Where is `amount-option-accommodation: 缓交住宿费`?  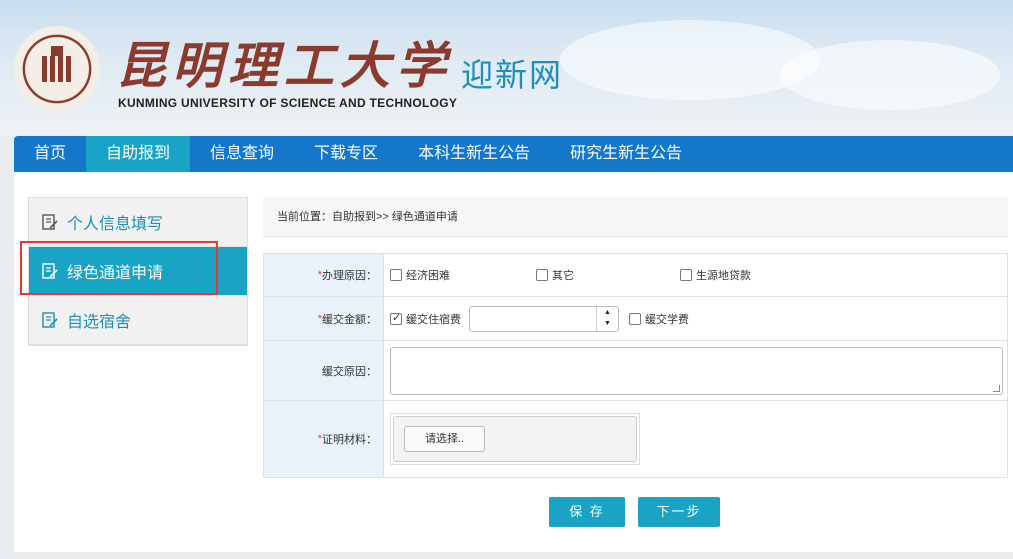
amount-option-accommodation: 缓交住宿费 is located at coordinates (425, 319).